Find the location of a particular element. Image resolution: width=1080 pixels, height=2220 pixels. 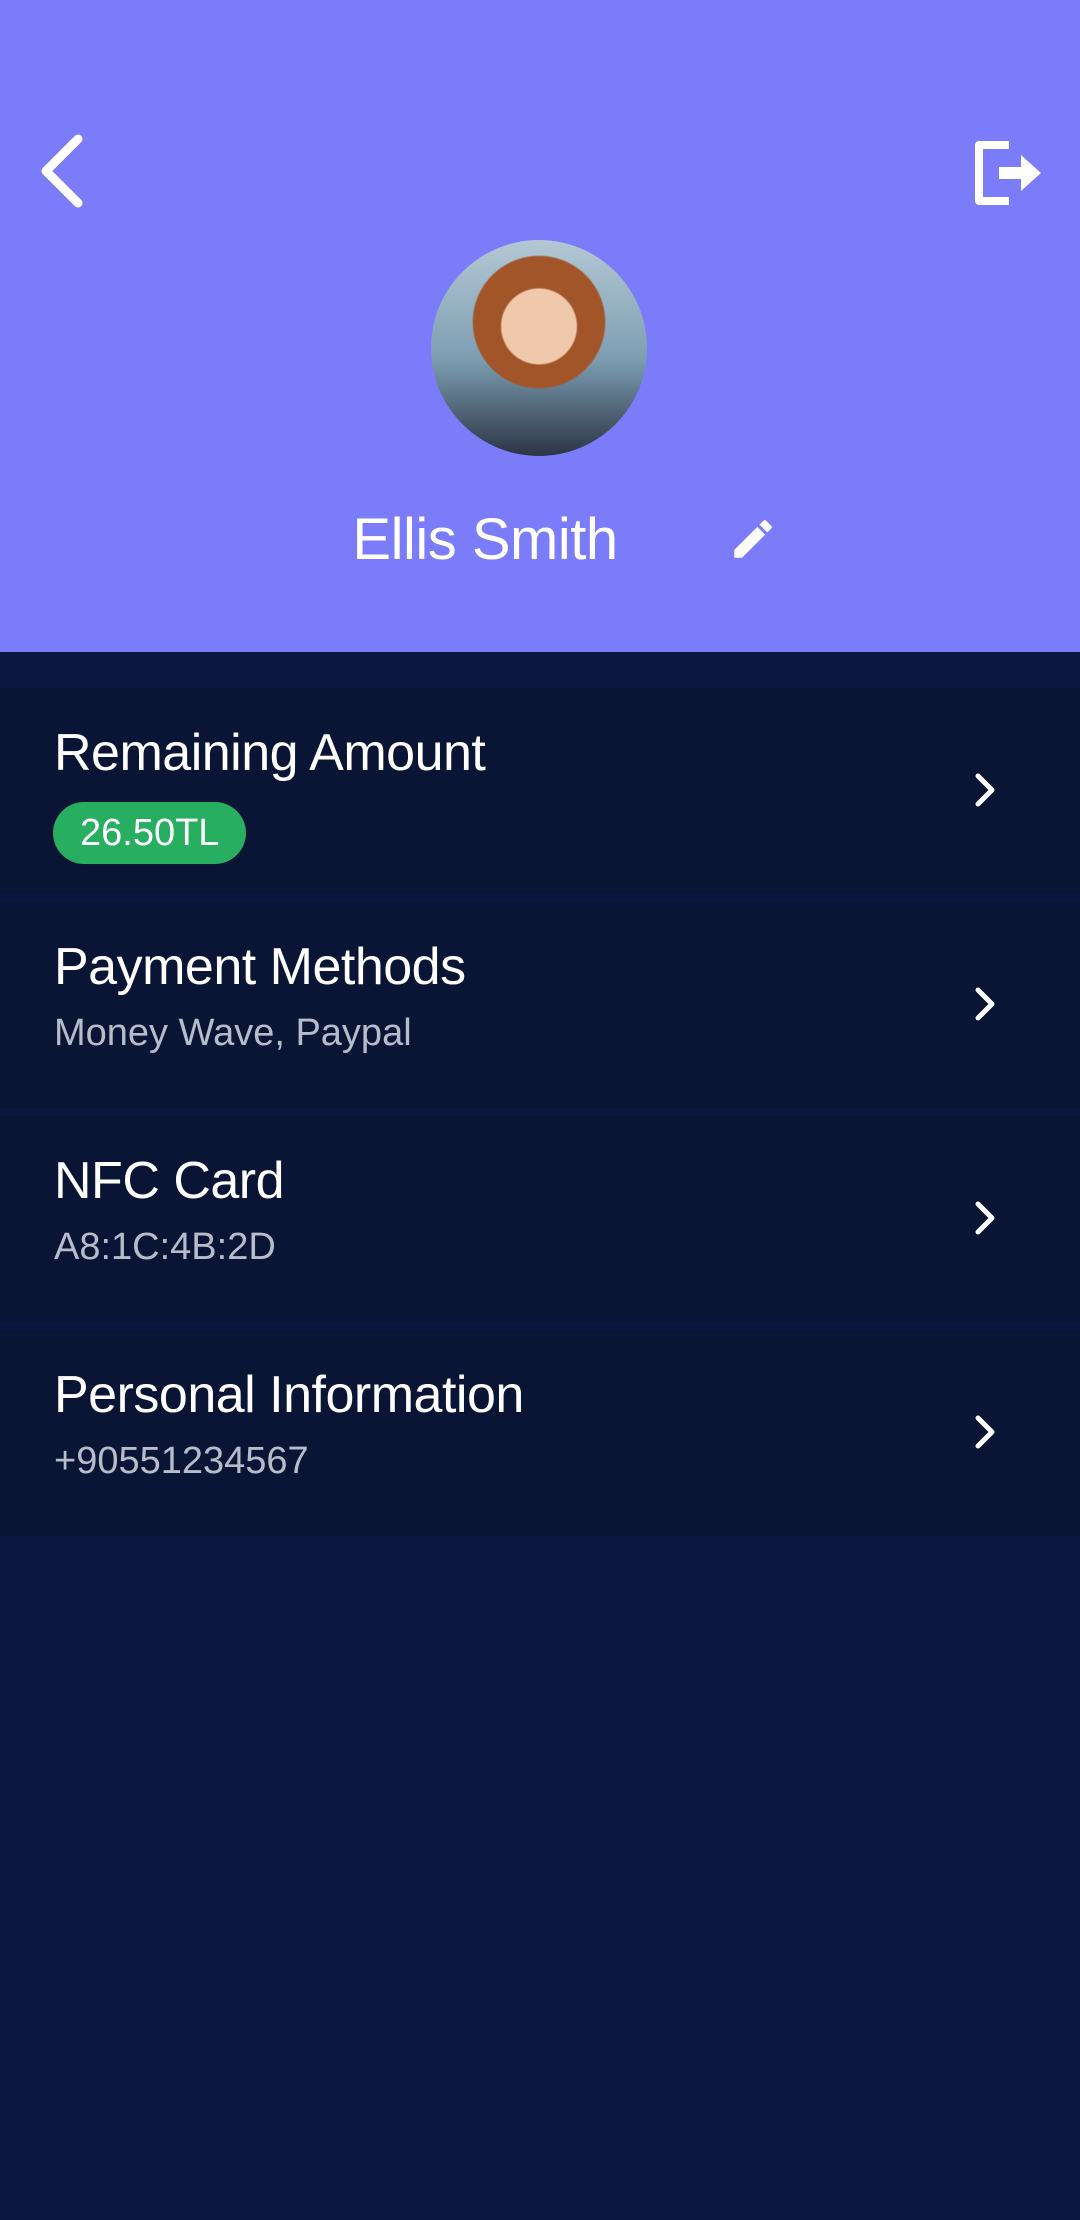

menu-item-nfc-card: NFC Card A8:1C:4B:2D is located at coordinates (540, 1219).